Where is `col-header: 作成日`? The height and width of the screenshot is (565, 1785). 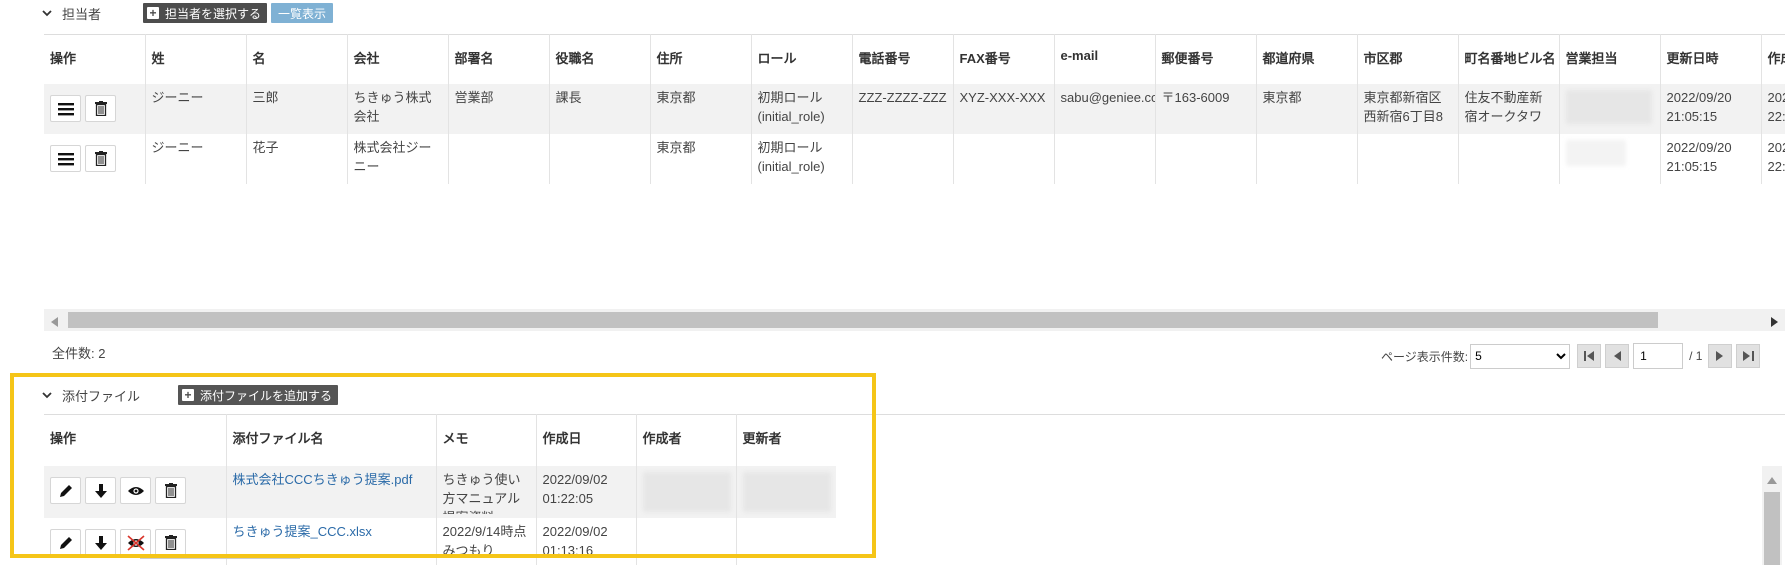 col-header: 作成日 is located at coordinates (1772, 59).